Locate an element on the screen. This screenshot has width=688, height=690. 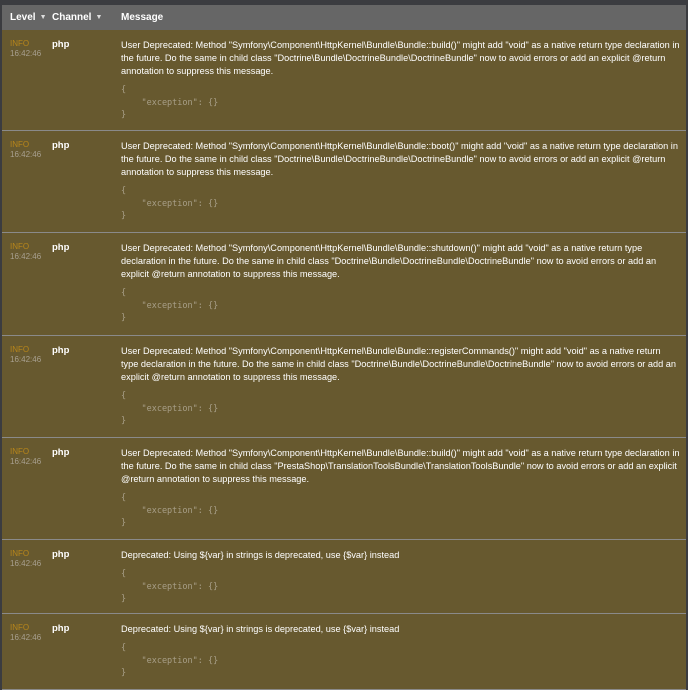
message-column-header: Message is located at coordinates (142, 17).